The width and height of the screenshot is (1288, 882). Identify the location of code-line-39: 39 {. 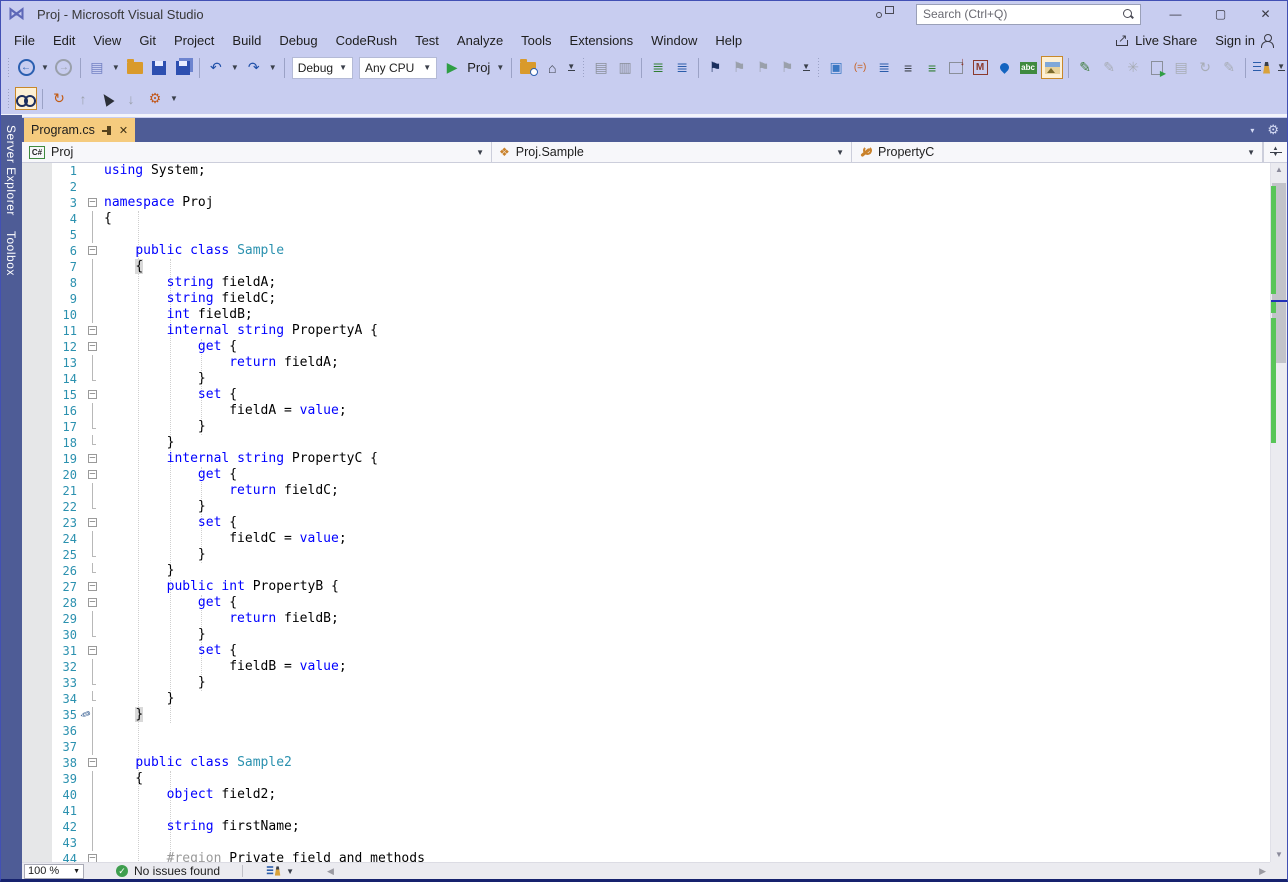
(646, 779).